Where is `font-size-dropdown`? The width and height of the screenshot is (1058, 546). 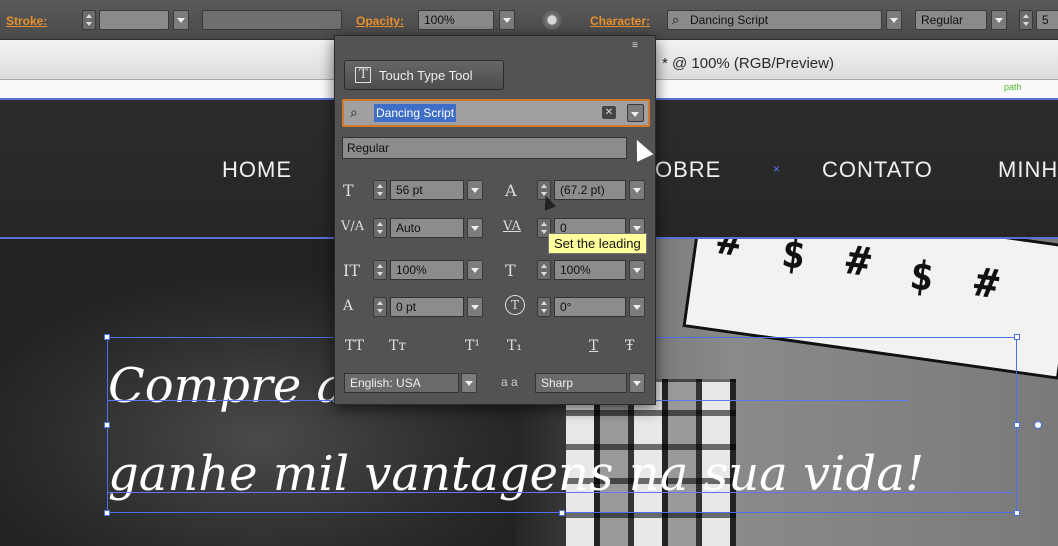 font-size-dropdown is located at coordinates (475, 190).